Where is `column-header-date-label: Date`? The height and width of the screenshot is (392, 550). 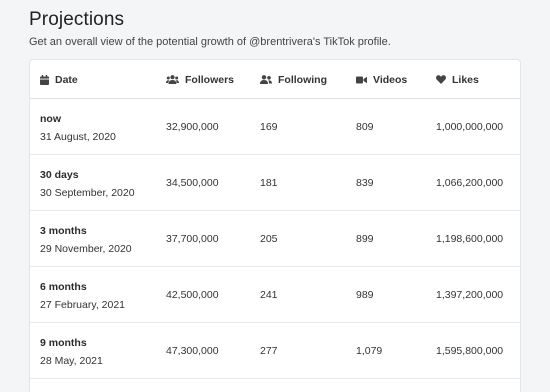
column-header-date-label: Date is located at coordinates (66, 79).